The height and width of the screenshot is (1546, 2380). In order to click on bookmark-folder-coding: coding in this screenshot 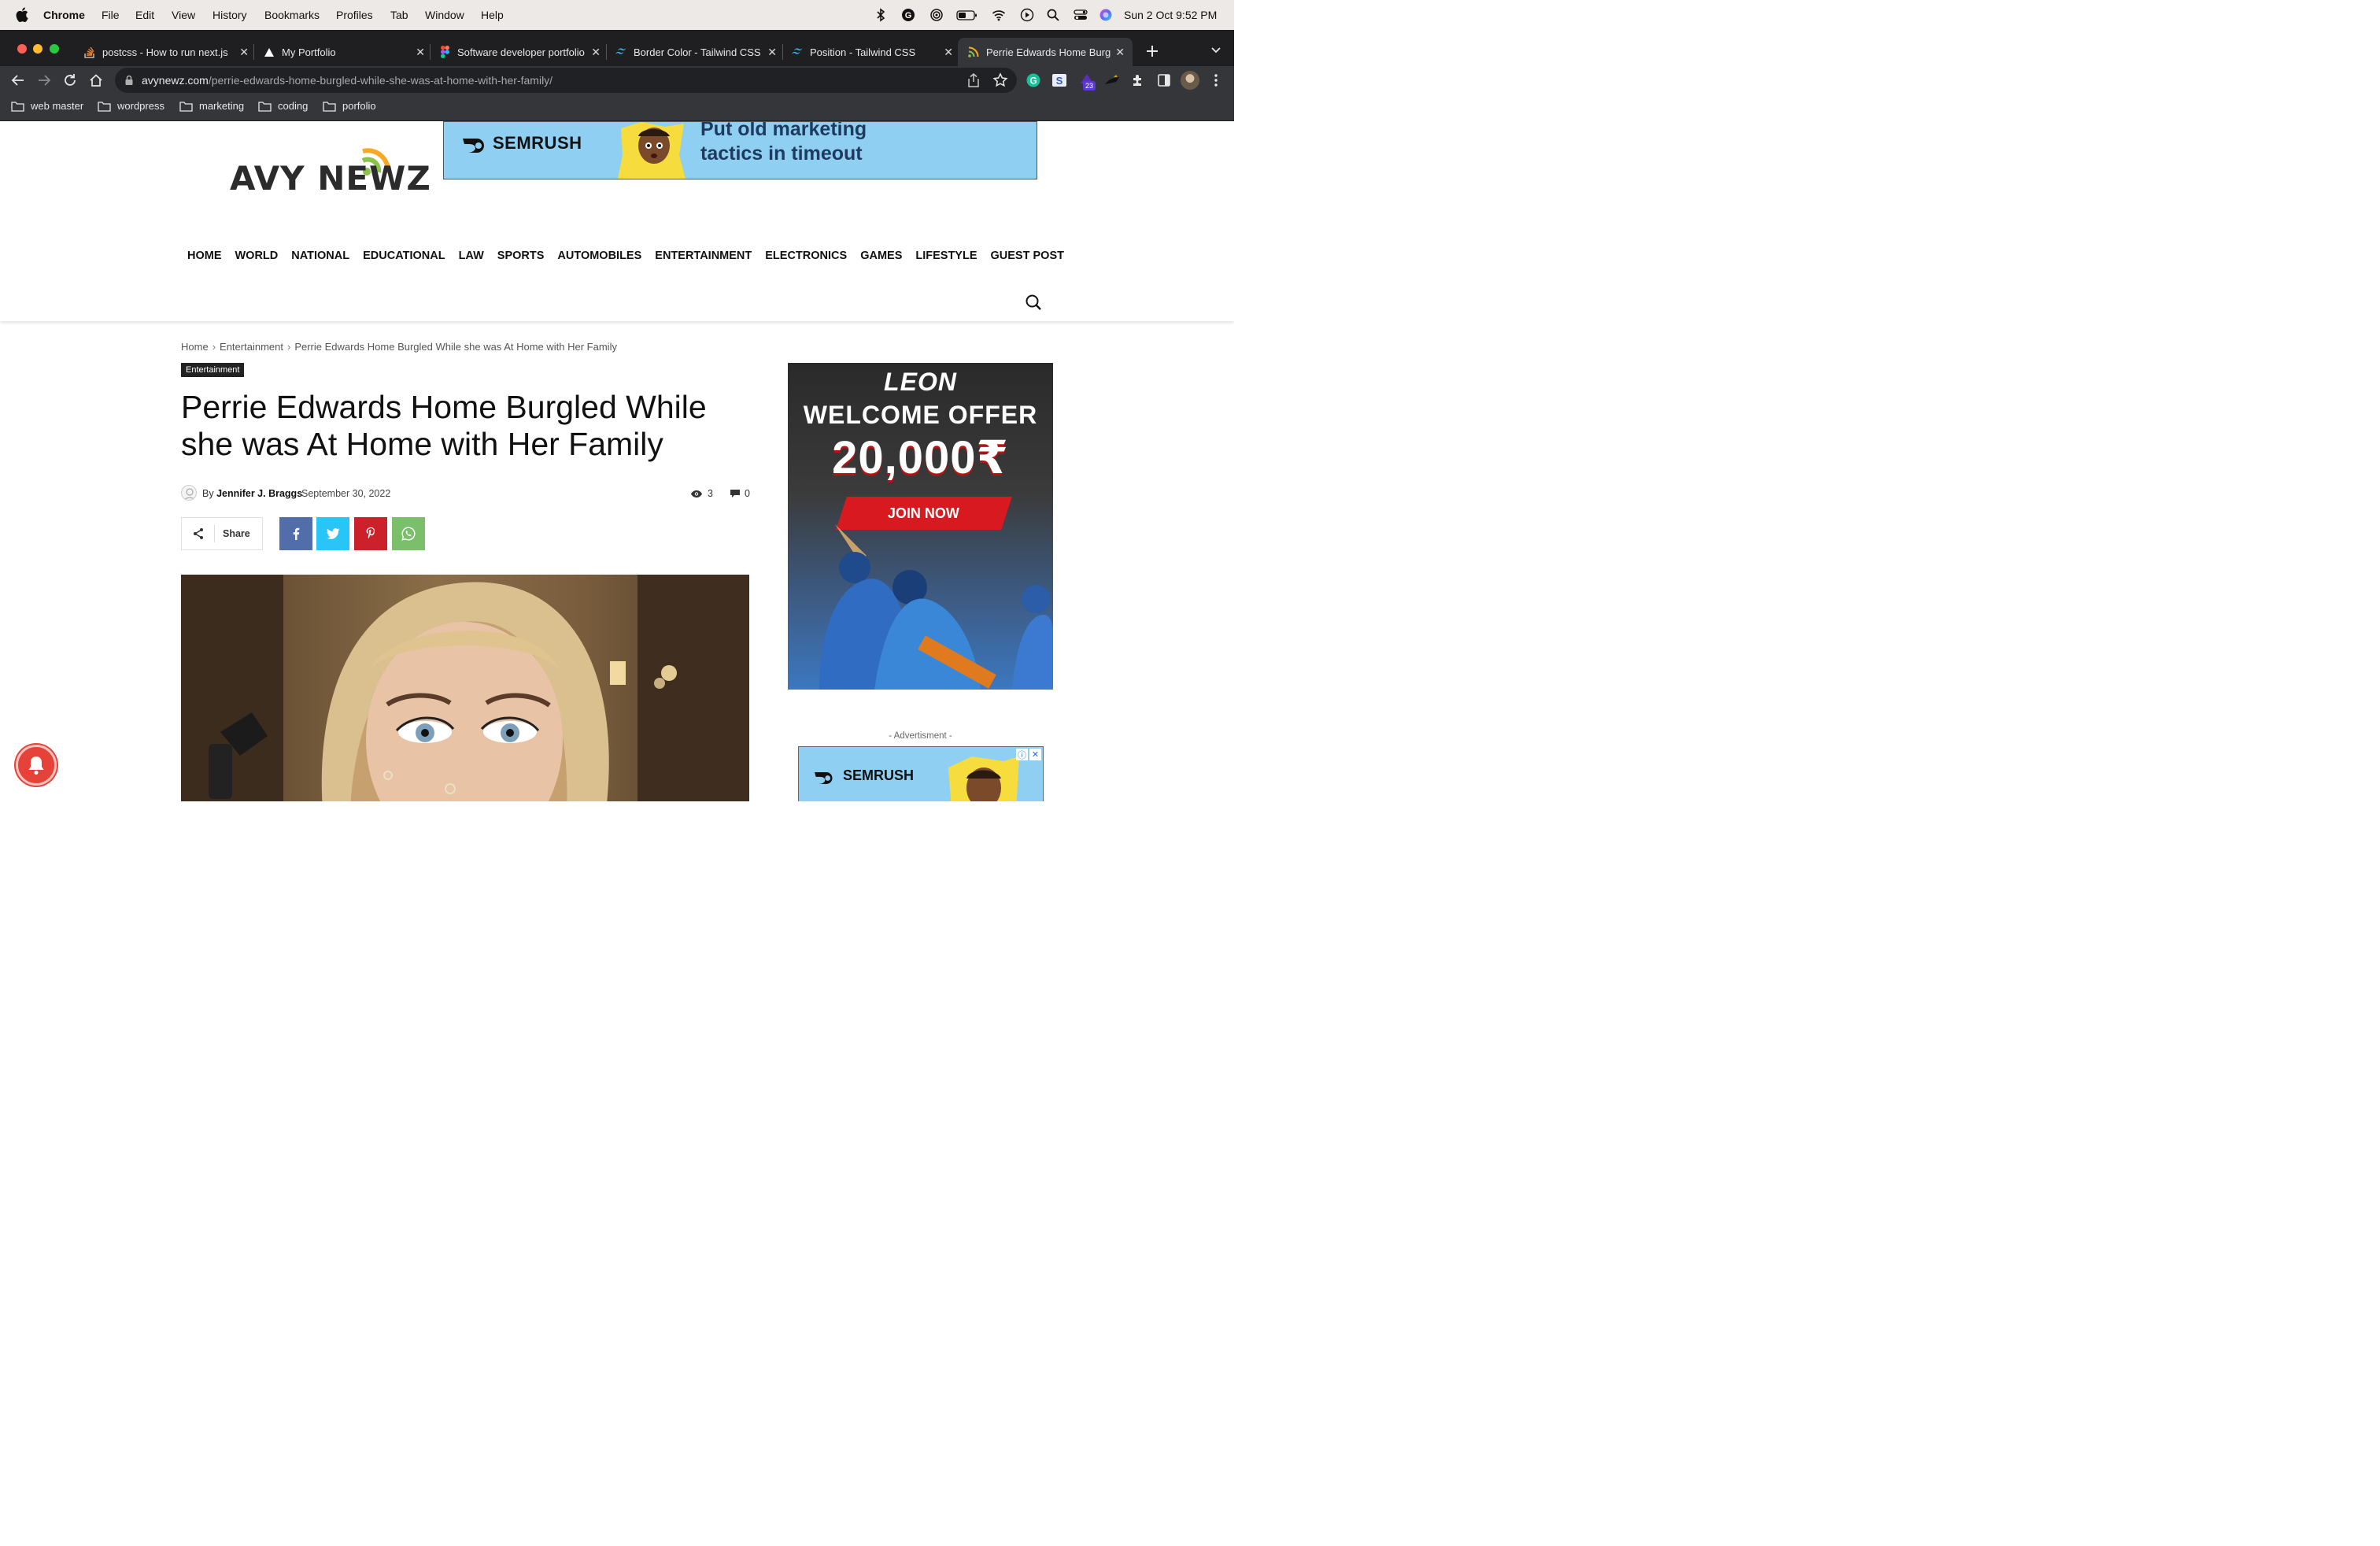, I will do `click(283, 106)`.